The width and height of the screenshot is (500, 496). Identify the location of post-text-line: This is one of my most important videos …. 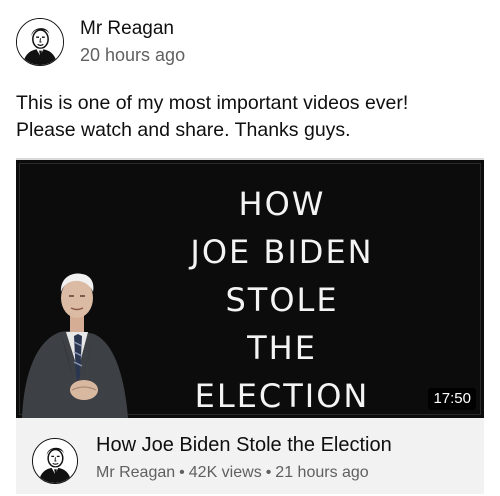
(212, 103).